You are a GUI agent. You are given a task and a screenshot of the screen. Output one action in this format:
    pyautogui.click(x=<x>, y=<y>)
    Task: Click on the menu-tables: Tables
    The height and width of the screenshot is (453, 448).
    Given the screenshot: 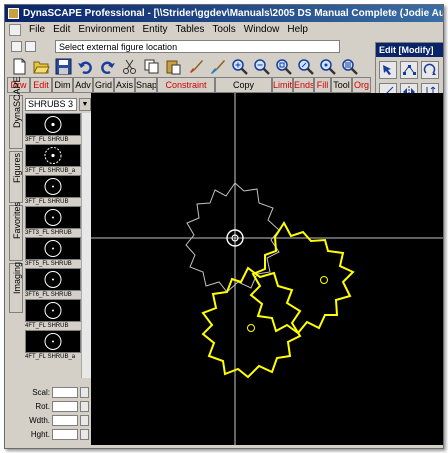 What is the action you would take?
    pyautogui.click(x=190, y=30)
    